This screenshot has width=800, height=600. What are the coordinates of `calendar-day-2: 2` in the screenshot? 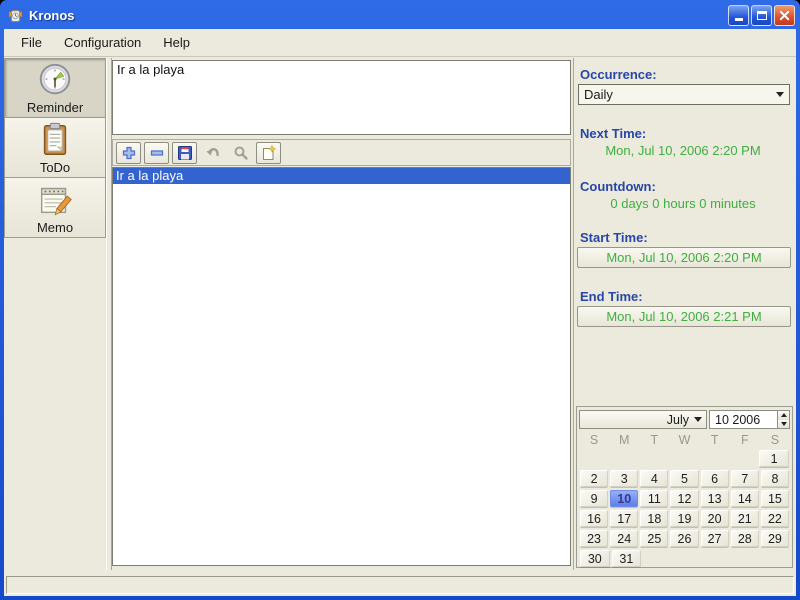 It's located at (594, 478).